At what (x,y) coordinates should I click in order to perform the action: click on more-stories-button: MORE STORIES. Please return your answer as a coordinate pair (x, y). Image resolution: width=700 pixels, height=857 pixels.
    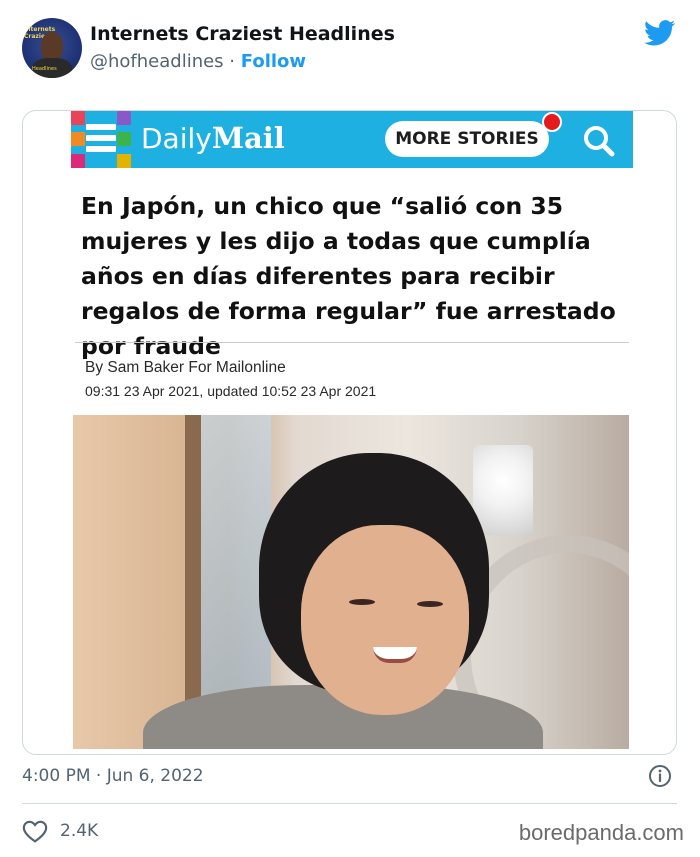
    Looking at the image, I should click on (467, 139).